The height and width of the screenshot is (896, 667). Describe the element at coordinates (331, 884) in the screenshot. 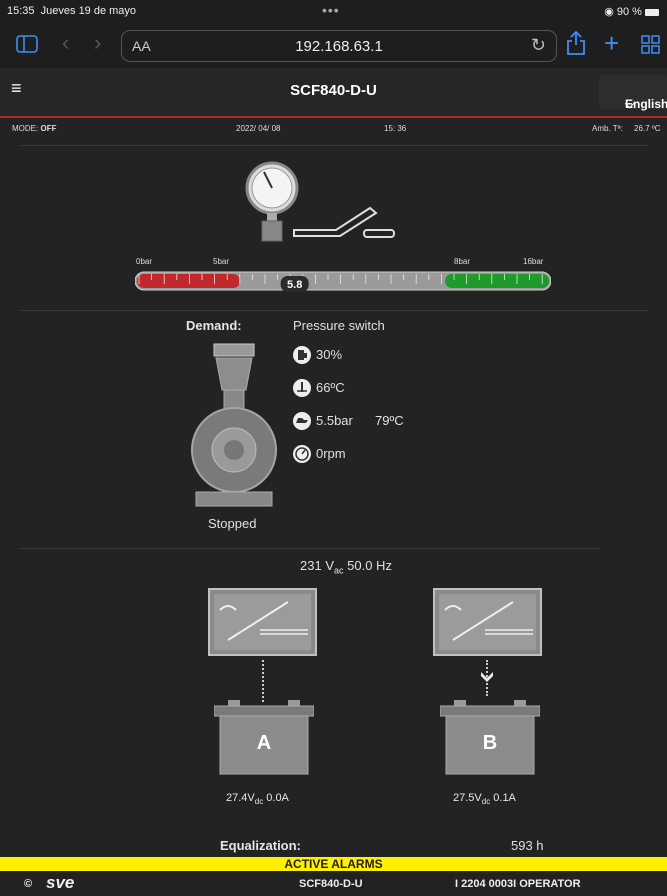

I see `footer-model: SCF840-D-U` at that location.